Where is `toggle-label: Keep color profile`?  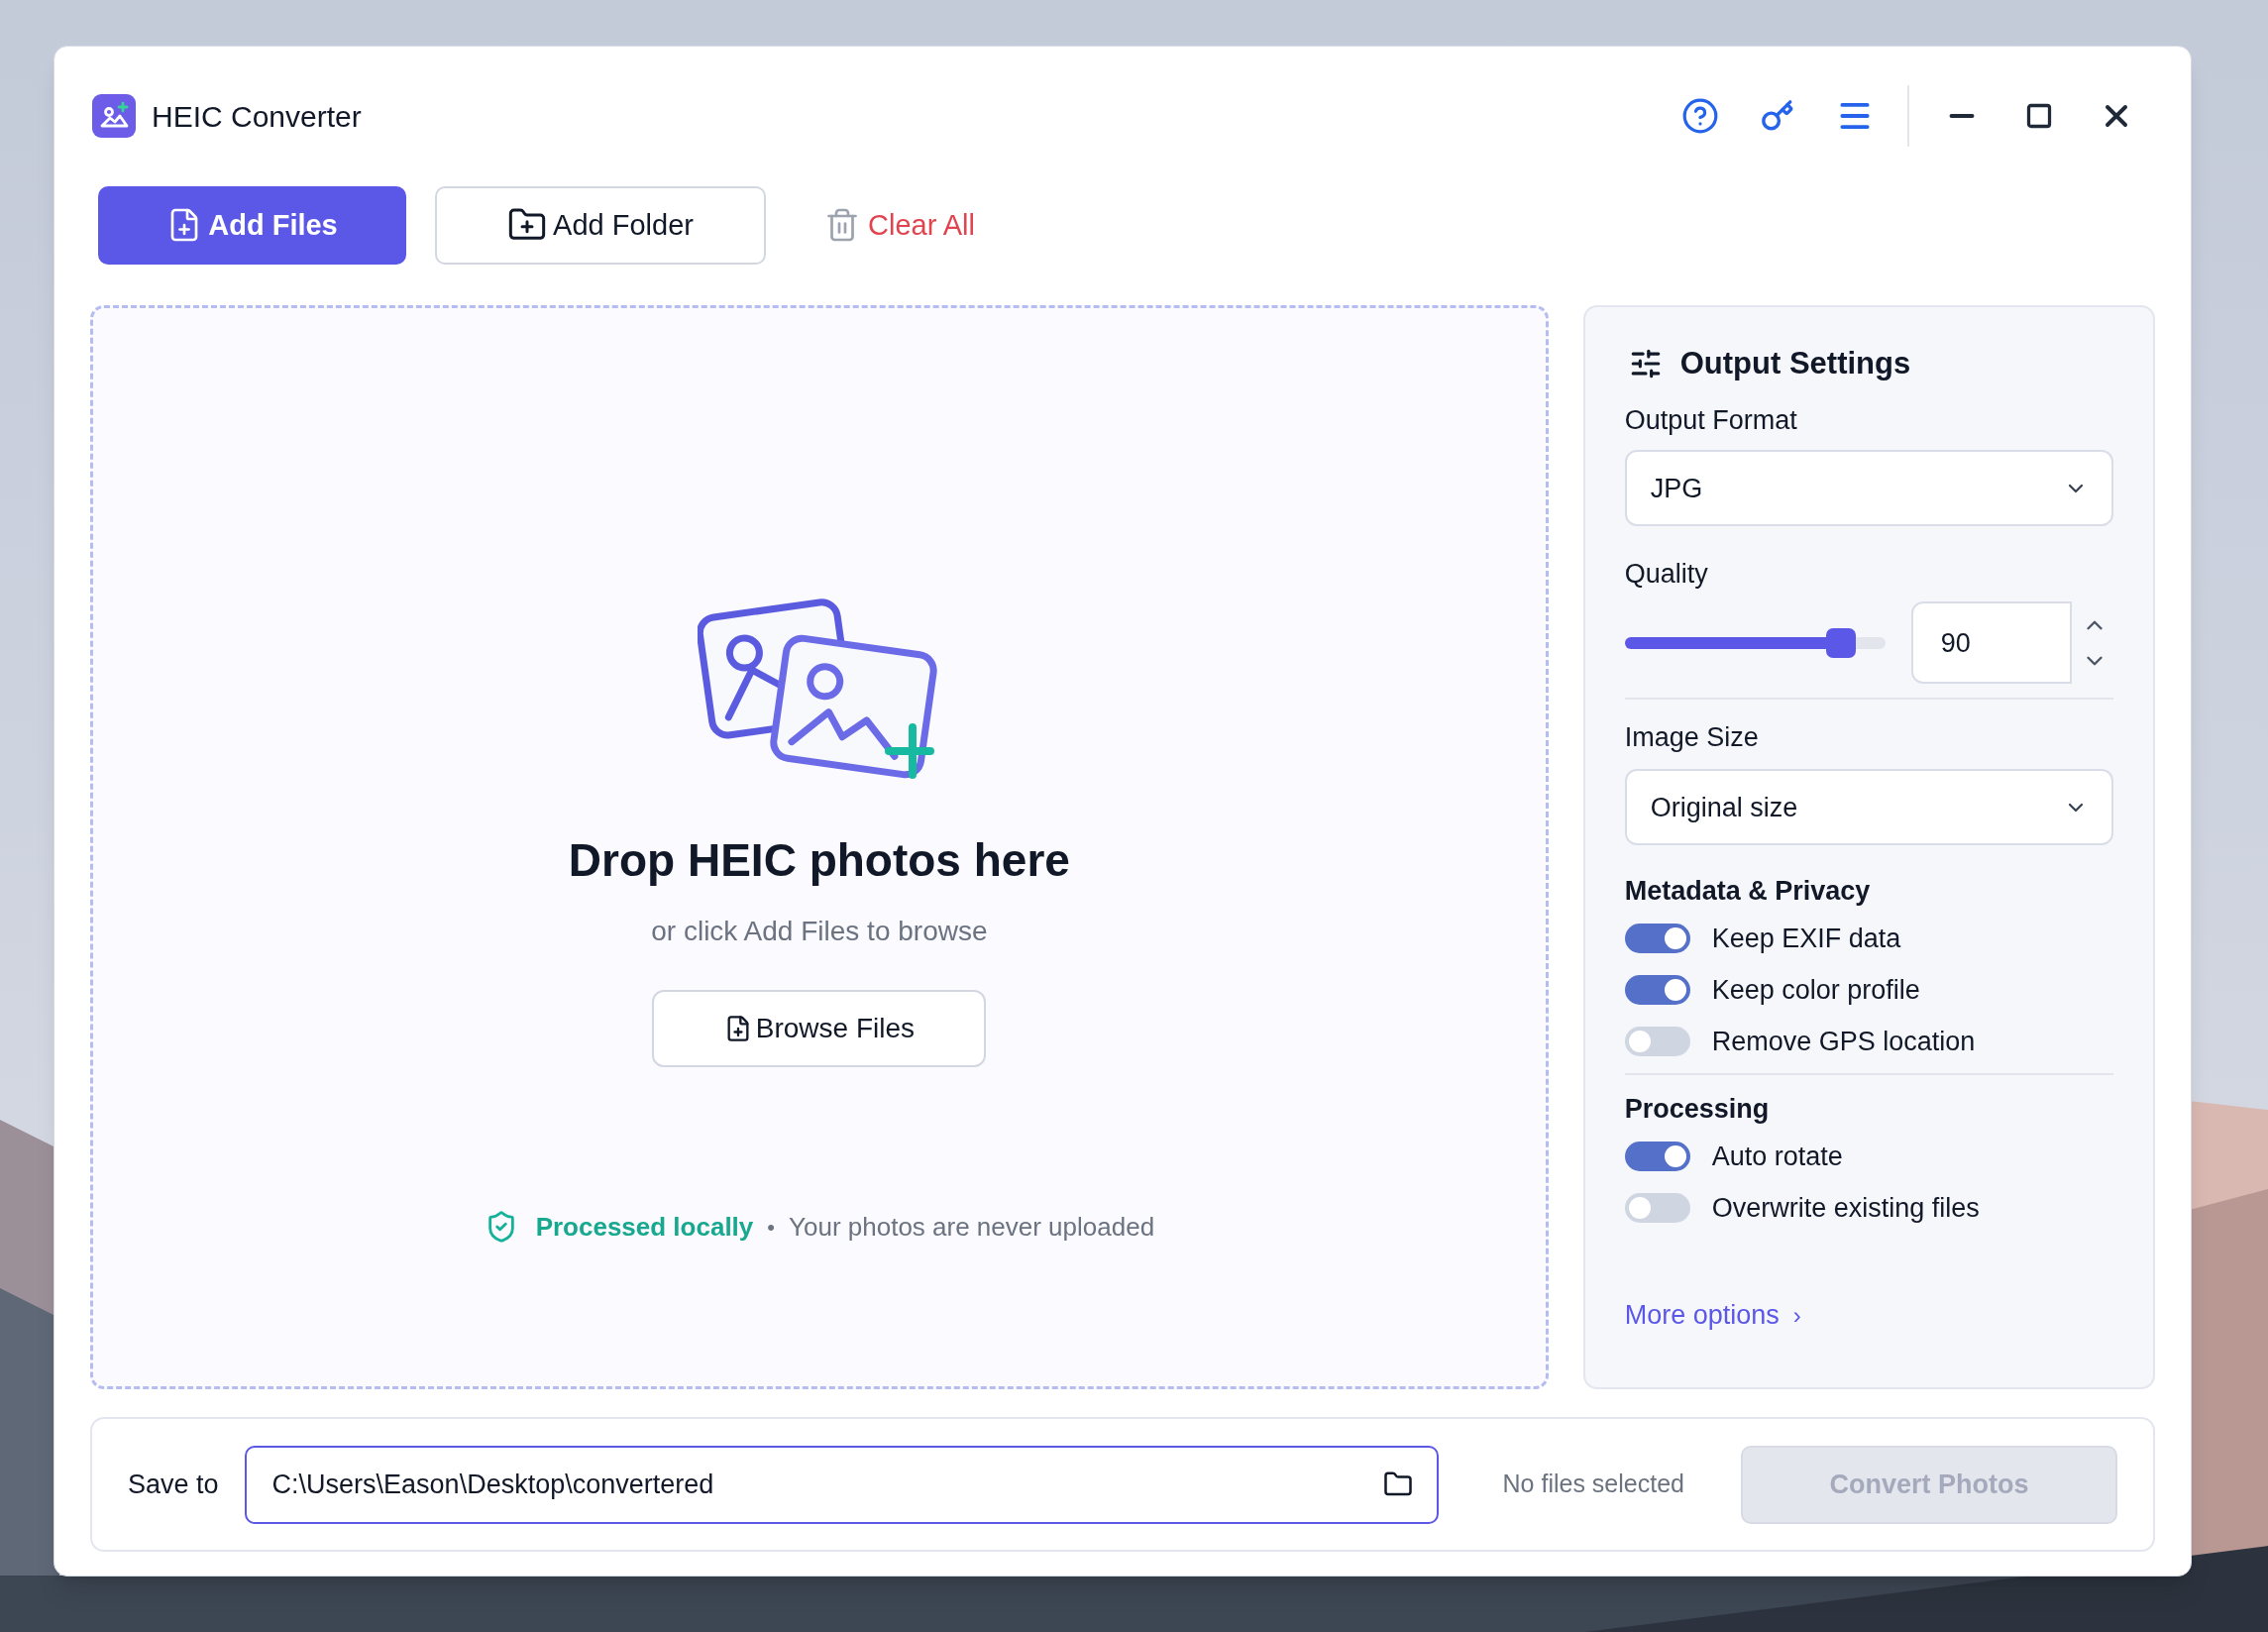 toggle-label: Keep color profile is located at coordinates (1816, 991).